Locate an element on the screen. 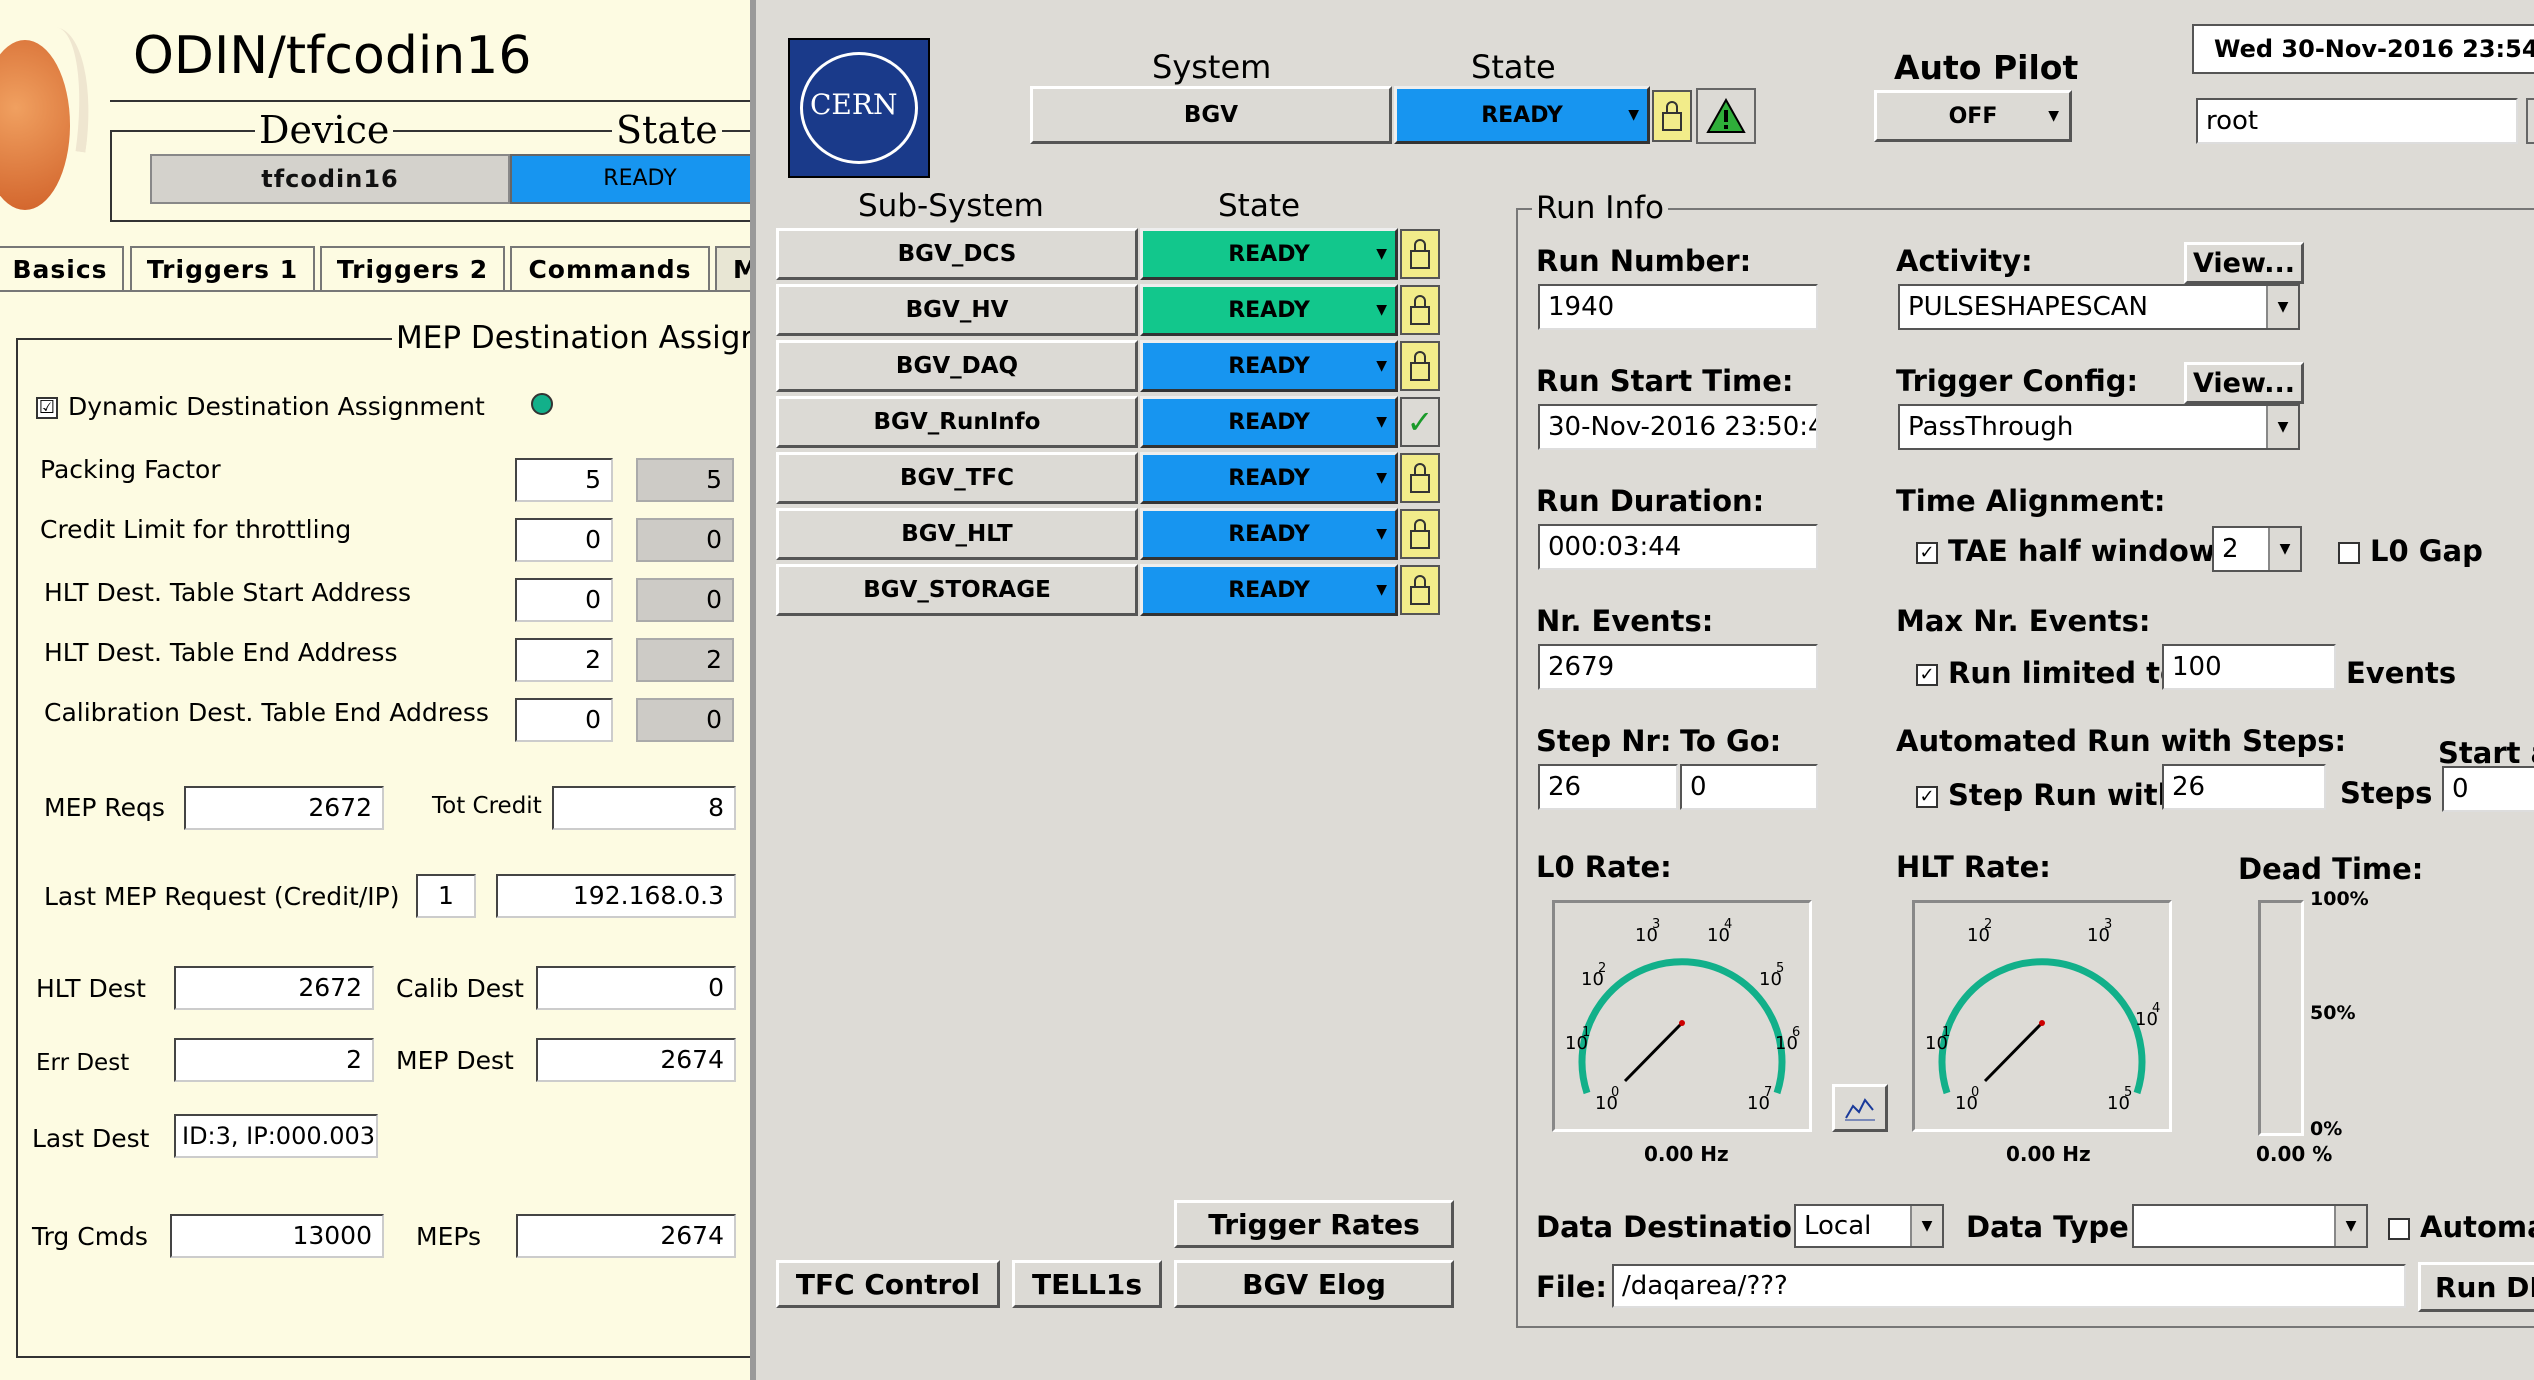 The height and width of the screenshot is (1380, 2534). to-go-field: 0 is located at coordinates (1749, 787).